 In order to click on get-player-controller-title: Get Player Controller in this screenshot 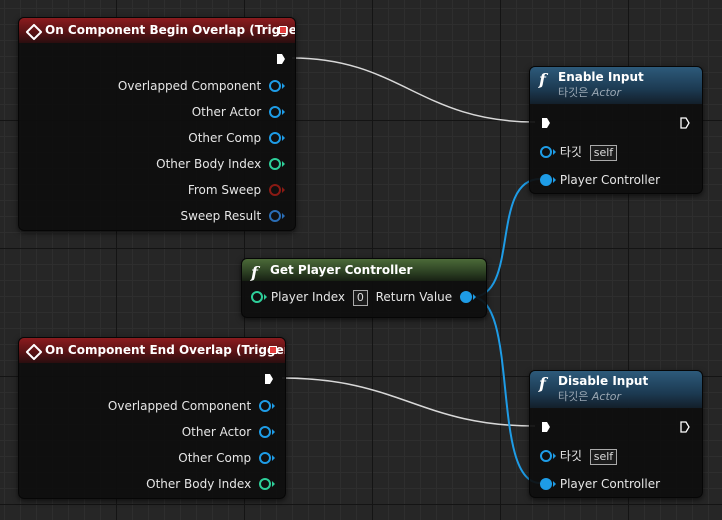, I will do `click(341, 270)`.